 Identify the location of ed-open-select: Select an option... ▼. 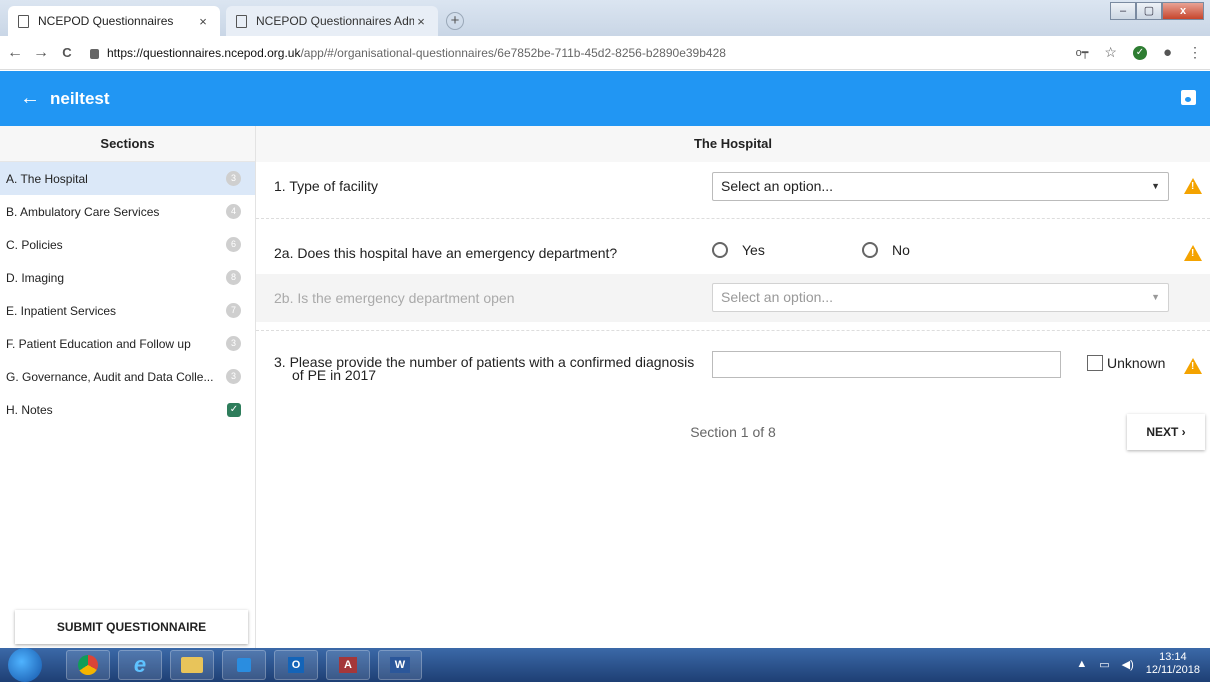
(940, 297).